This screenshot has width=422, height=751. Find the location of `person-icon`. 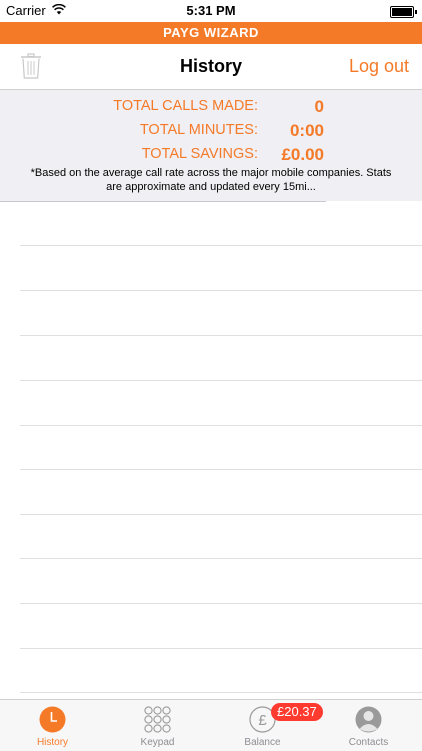

person-icon is located at coordinates (368, 719).